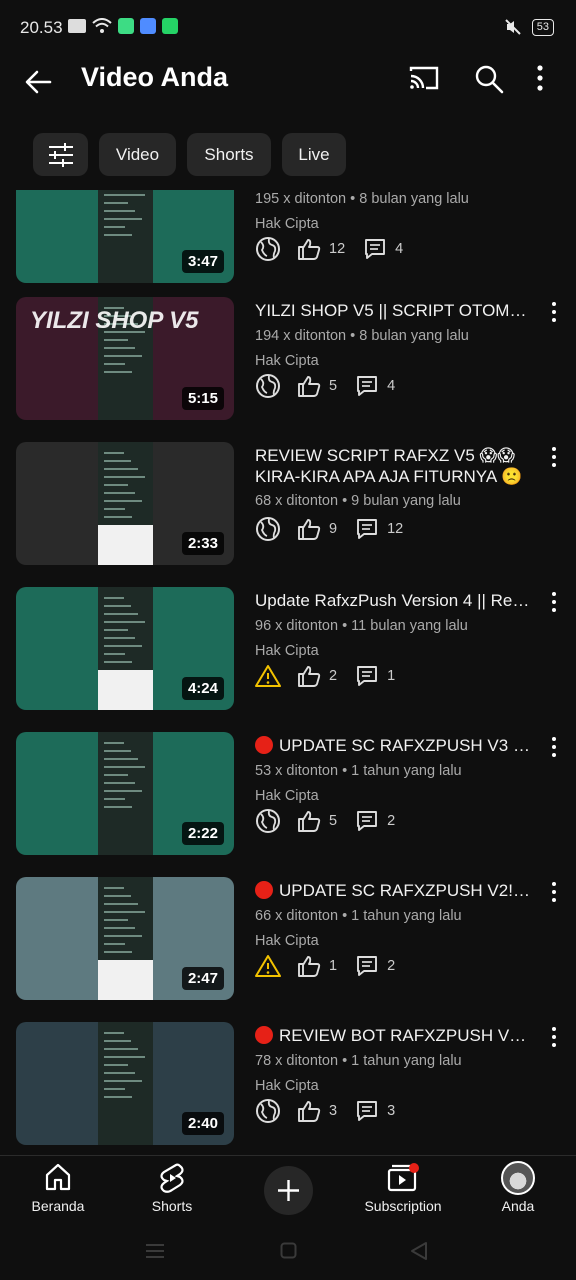 The width and height of the screenshot is (576, 1280). Describe the element at coordinates (58, 1206) in the screenshot. I see `nav-home-label: Beranda` at that location.